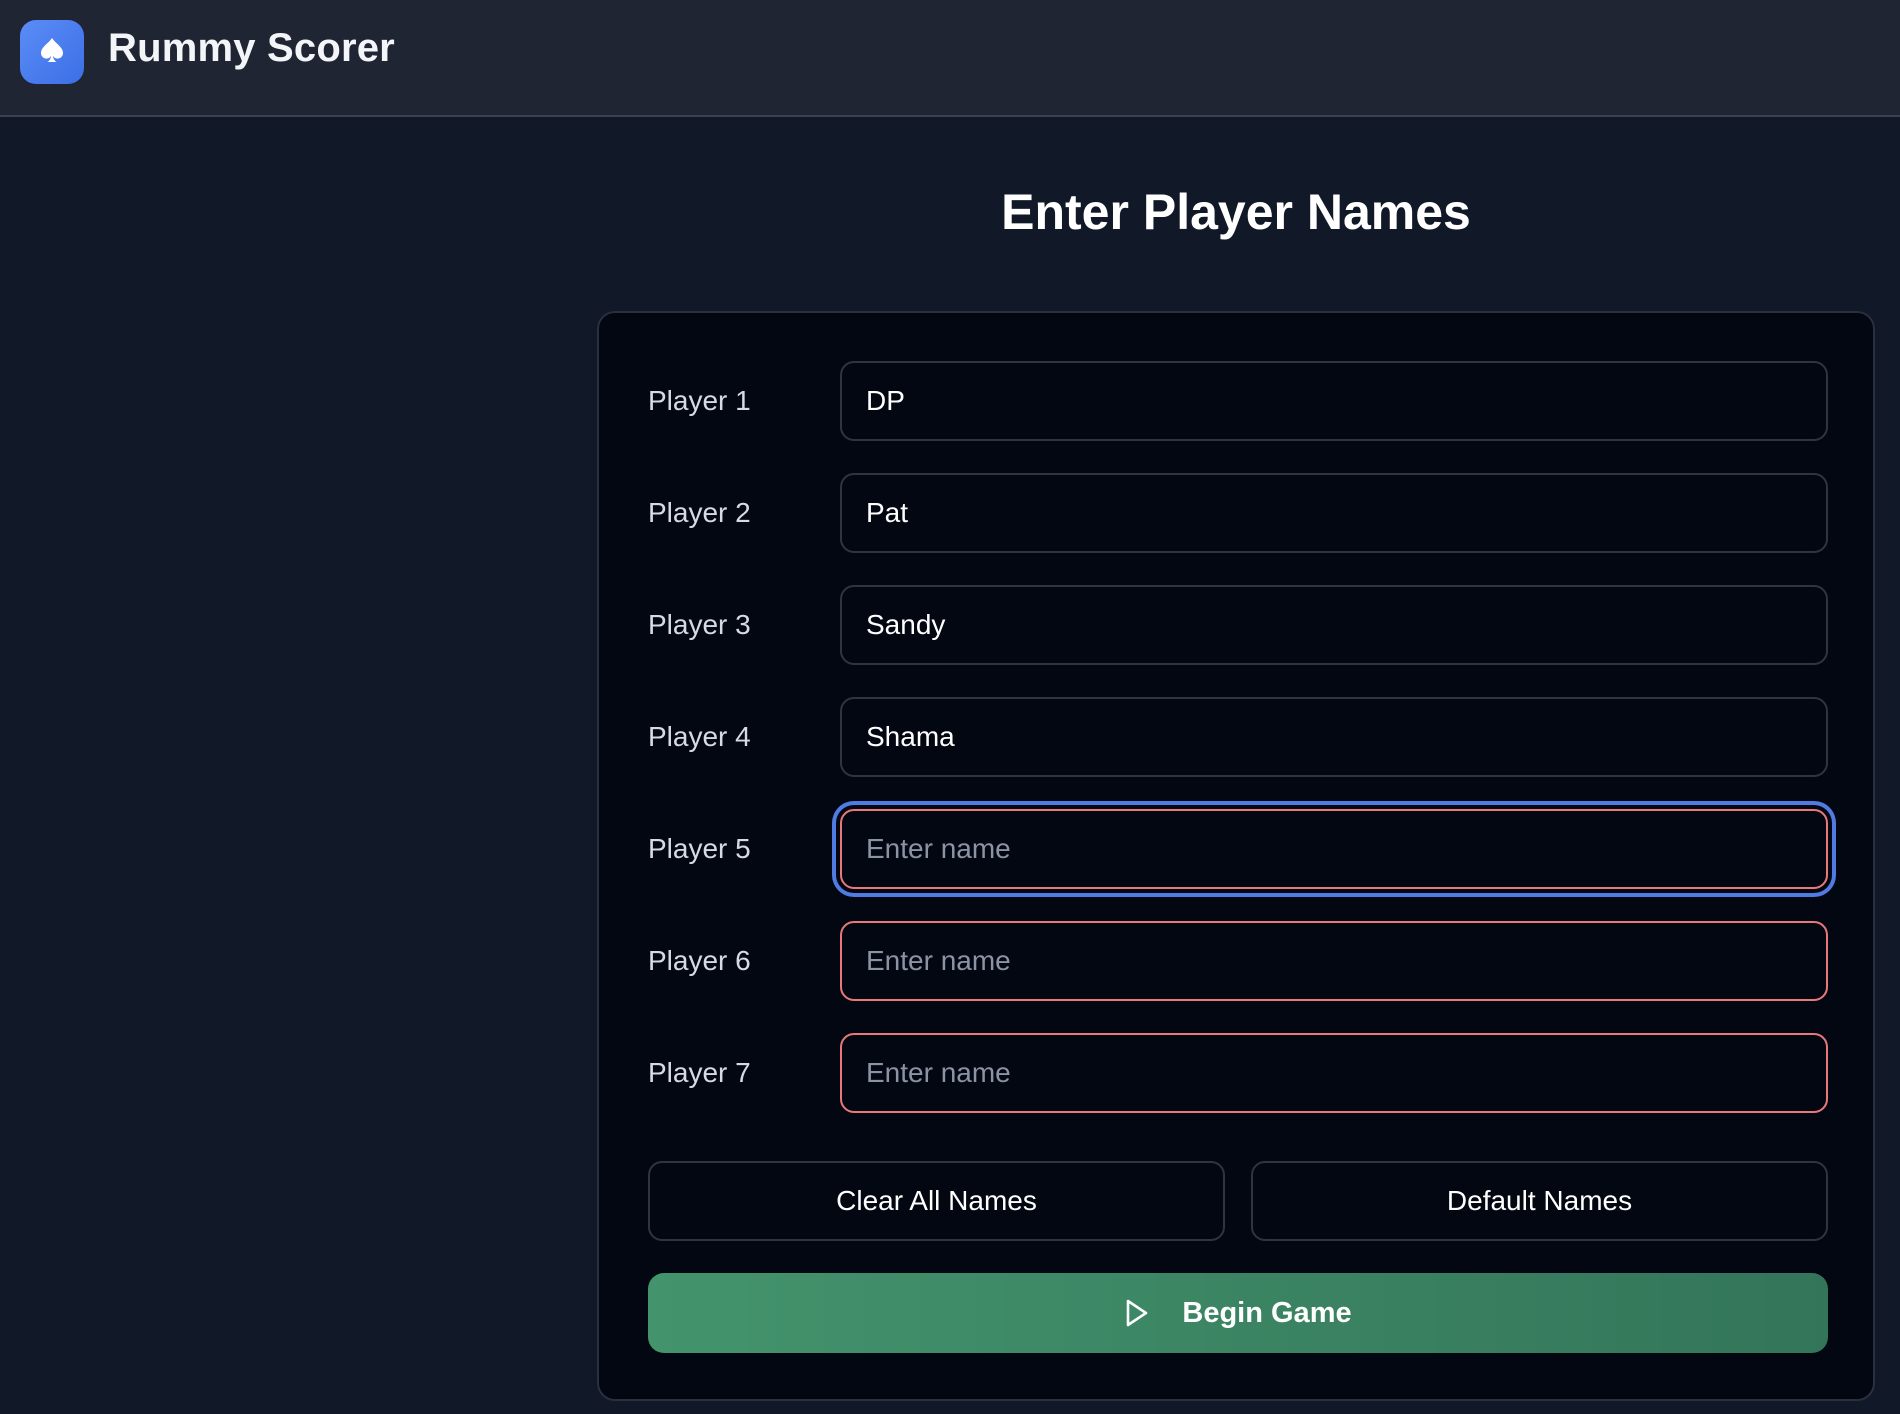 The width and height of the screenshot is (1900, 1414). I want to click on player-3-name-input, so click(1334, 625).